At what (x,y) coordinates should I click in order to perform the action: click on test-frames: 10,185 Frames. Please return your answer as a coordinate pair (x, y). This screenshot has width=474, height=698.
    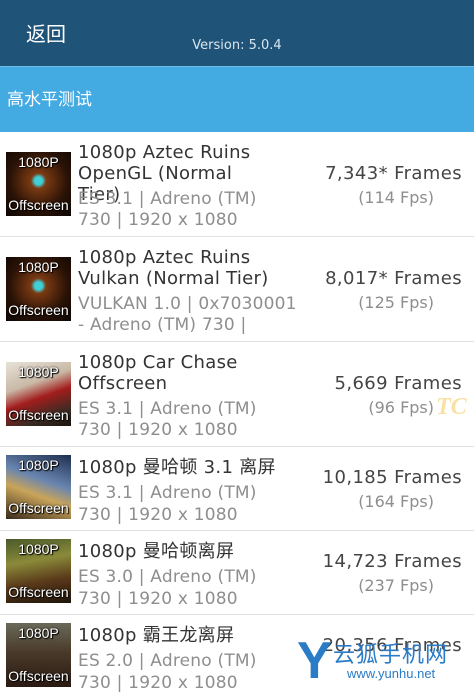
    Looking at the image, I should click on (392, 477).